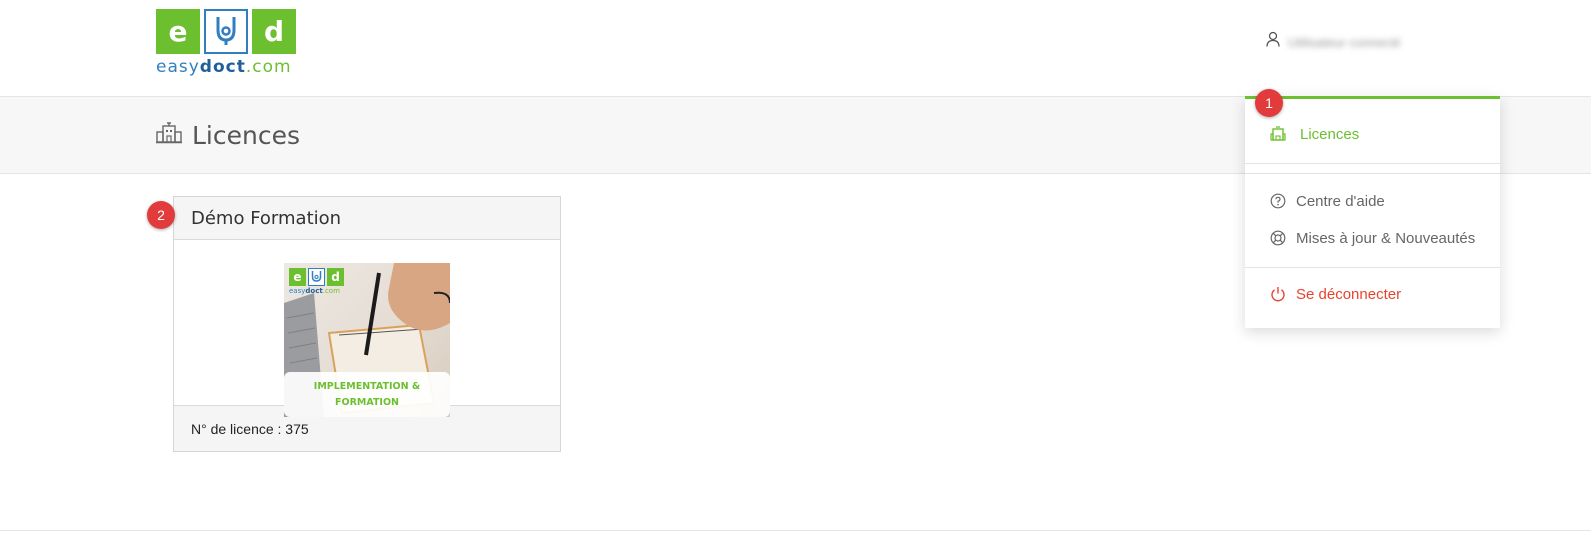 This screenshot has width=1591, height=541. I want to click on user-name: Utilisateur connecté, so click(1344, 41).